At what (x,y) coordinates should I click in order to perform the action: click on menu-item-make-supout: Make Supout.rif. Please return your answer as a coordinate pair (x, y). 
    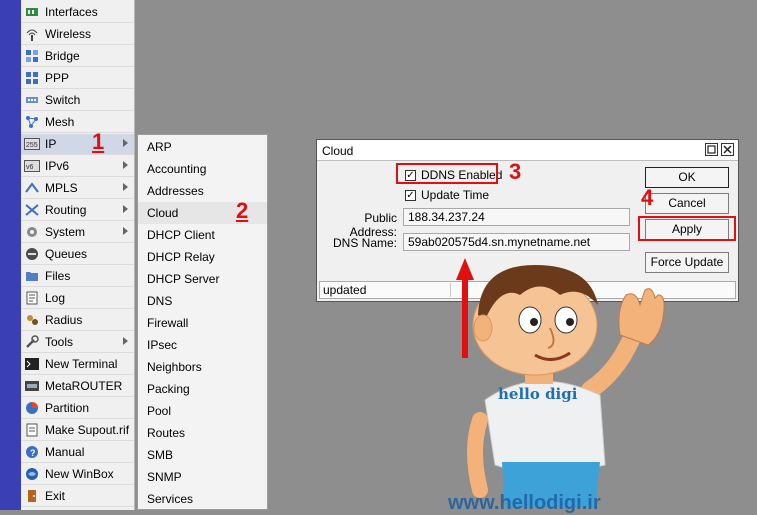
    Looking at the image, I should click on (77, 430).